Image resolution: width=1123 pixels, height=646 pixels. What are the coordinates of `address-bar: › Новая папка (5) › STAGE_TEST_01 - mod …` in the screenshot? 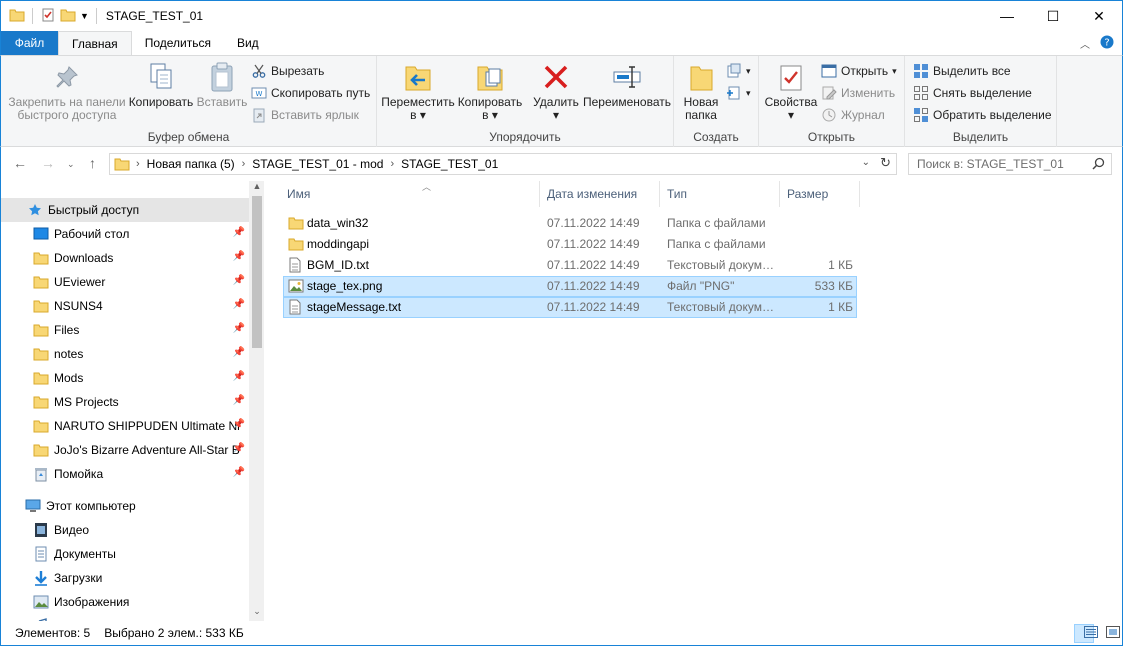 It's located at (503, 164).